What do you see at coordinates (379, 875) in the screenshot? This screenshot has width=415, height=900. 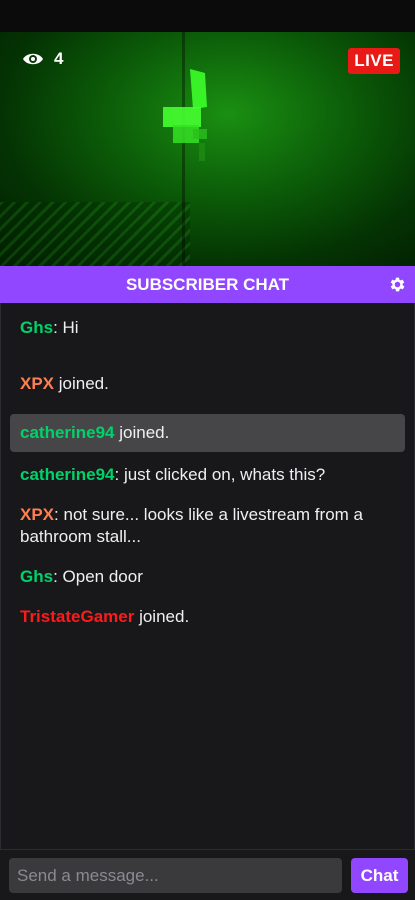 I see `send-chat-button: Chat` at bounding box center [379, 875].